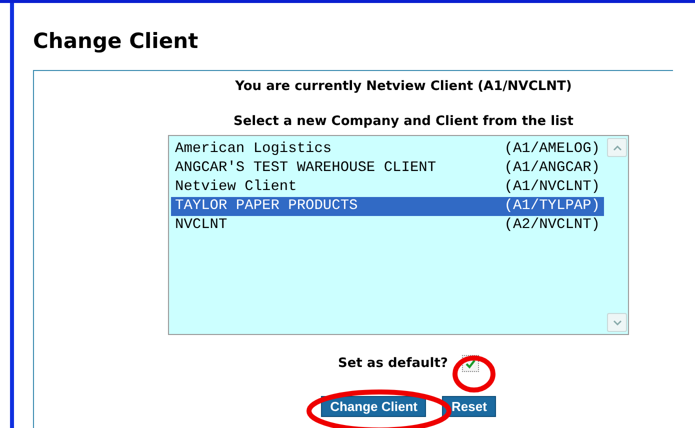 Image resolution: width=695 pixels, height=428 pixels. What do you see at coordinates (470, 363) in the screenshot?
I see `checkmark-icon` at bounding box center [470, 363].